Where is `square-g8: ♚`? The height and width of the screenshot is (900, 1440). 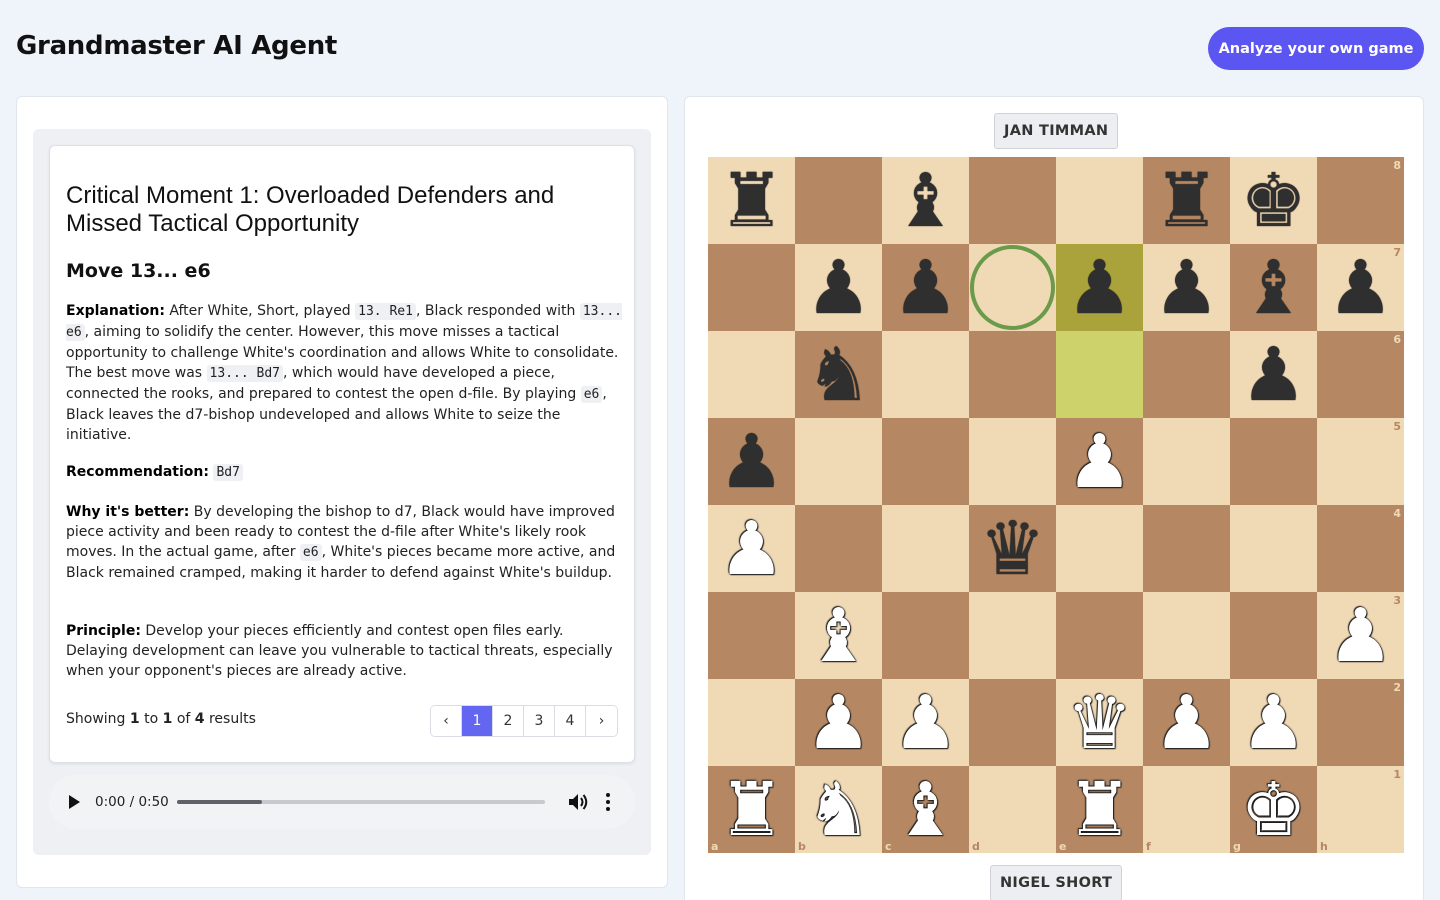
square-g8: ♚ is located at coordinates (1273, 200).